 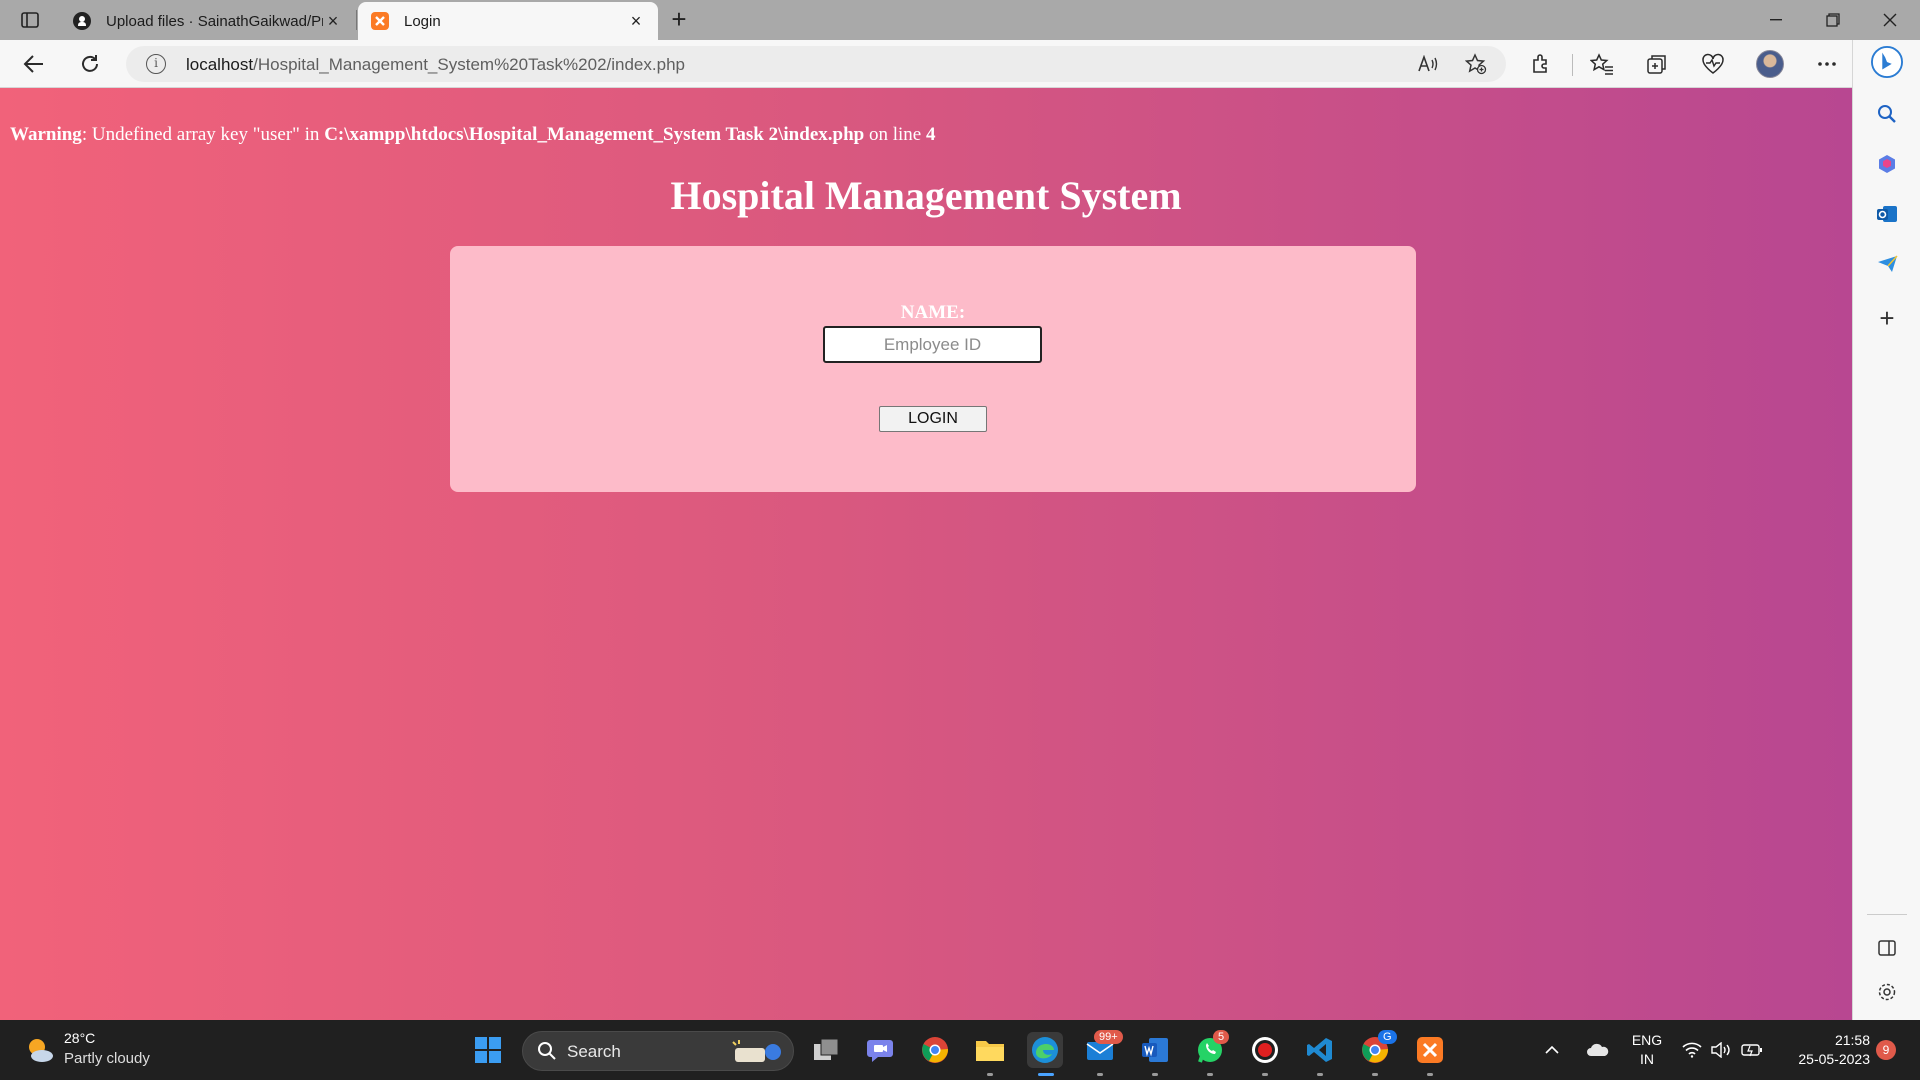 I want to click on weather-temperature: 28°C, so click(x=79, y=1038).